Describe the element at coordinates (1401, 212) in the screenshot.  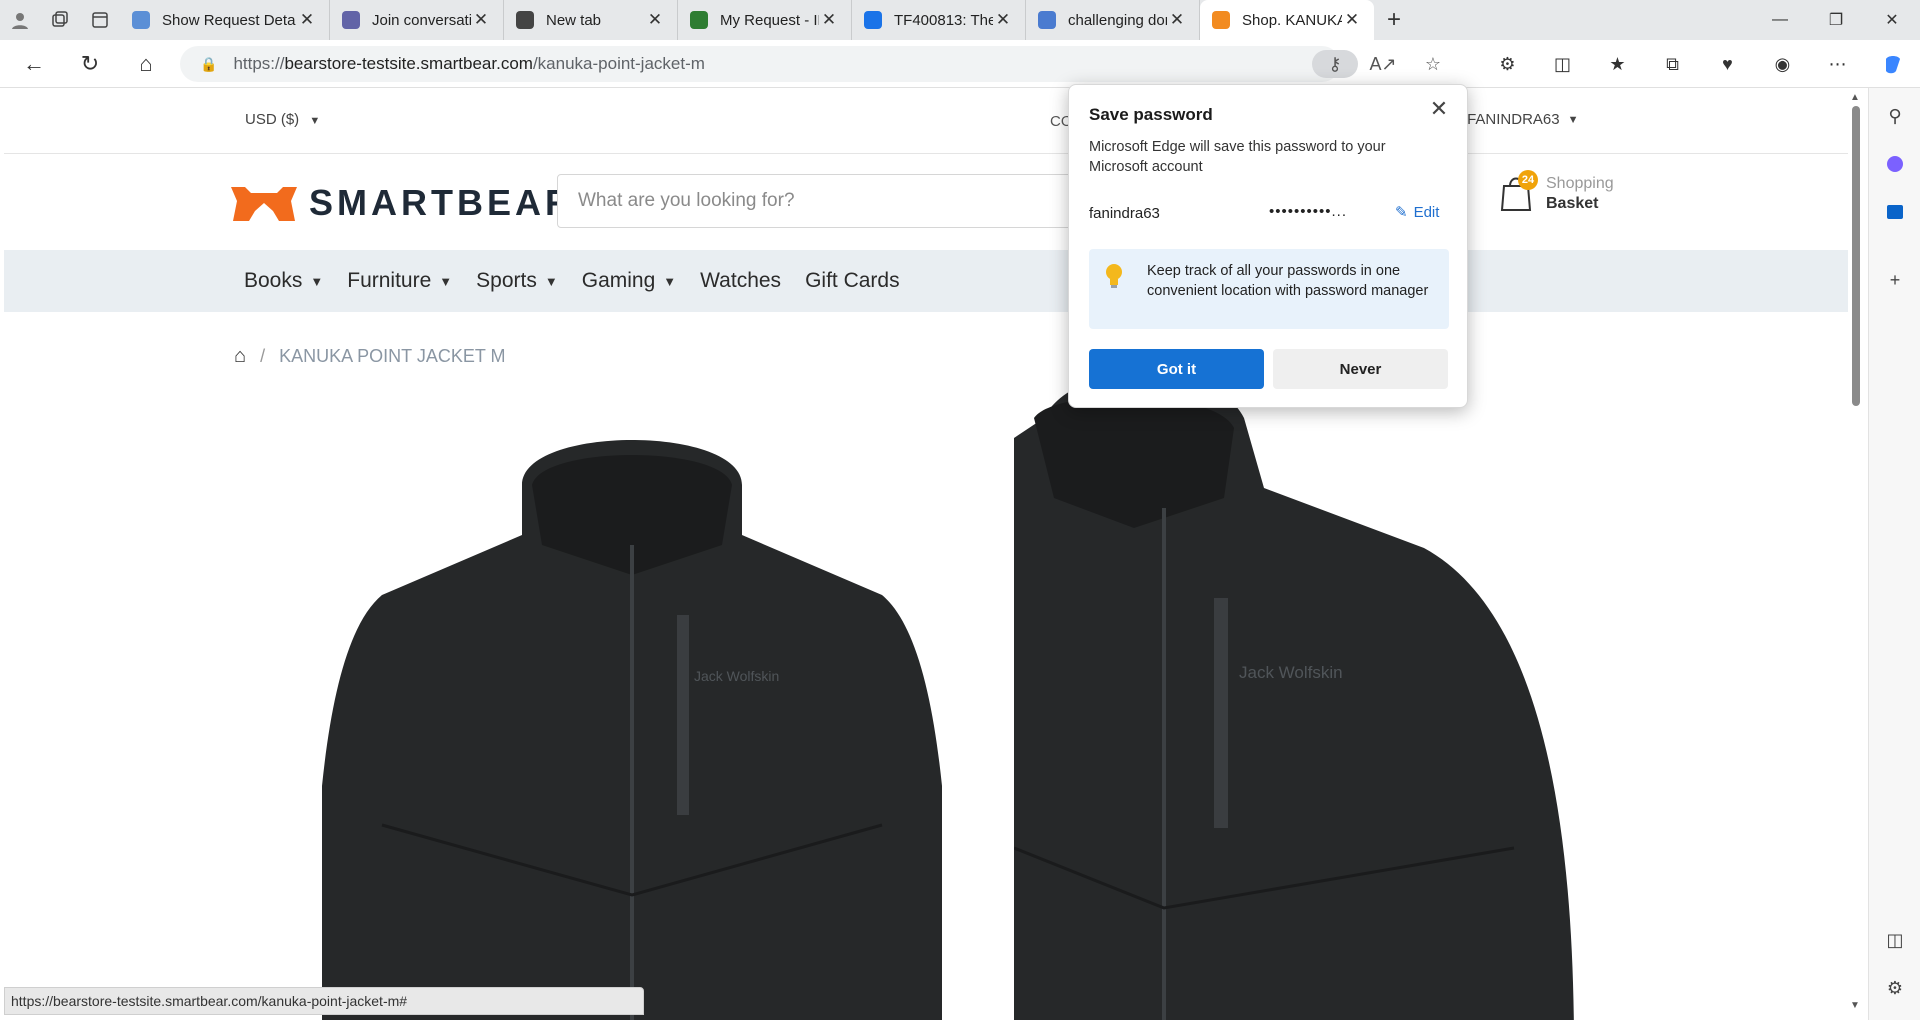
I see `pencil-icon: ✎` at that location.